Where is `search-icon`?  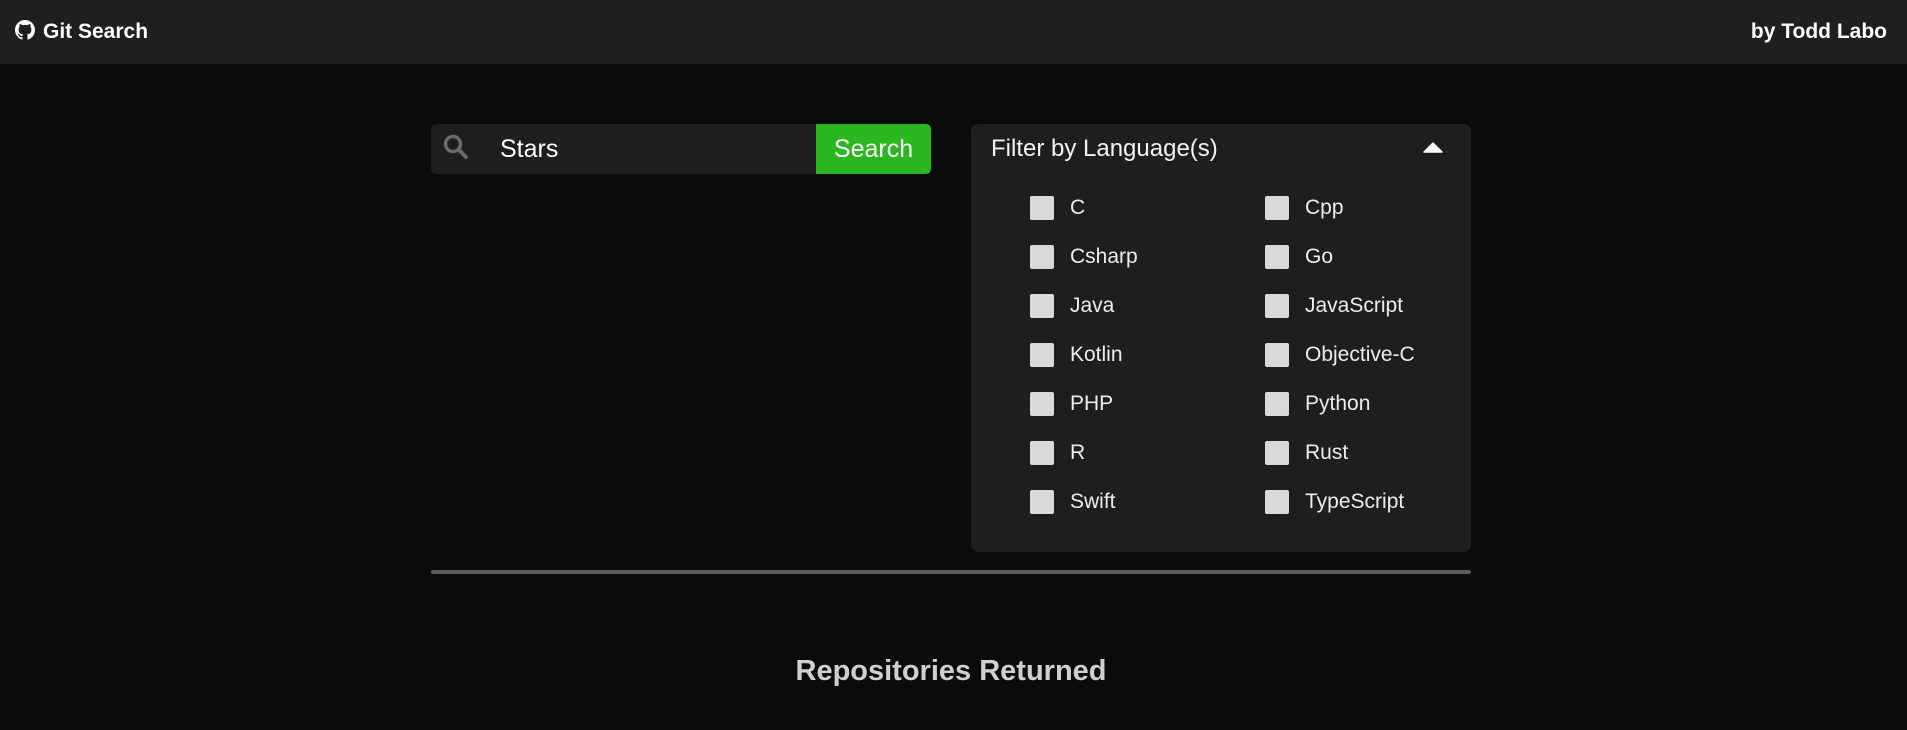 search-icon is located at coordinates (456, 149).